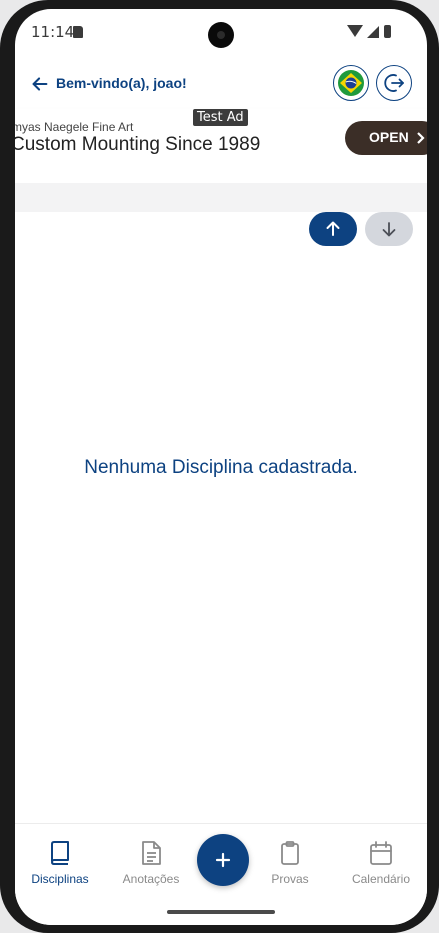  What do you see at coordinates (151, 853) in the screenshot?
I see `note-icon` at bounding box center [151, 853].